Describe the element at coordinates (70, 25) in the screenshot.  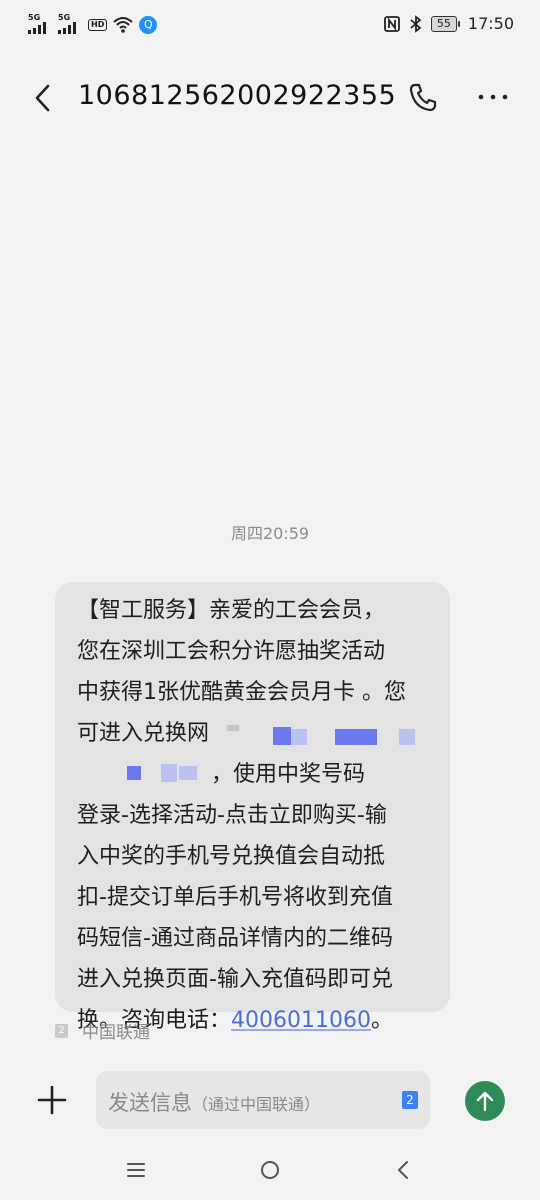
I see `signal-icon-2: 5G` at that location.